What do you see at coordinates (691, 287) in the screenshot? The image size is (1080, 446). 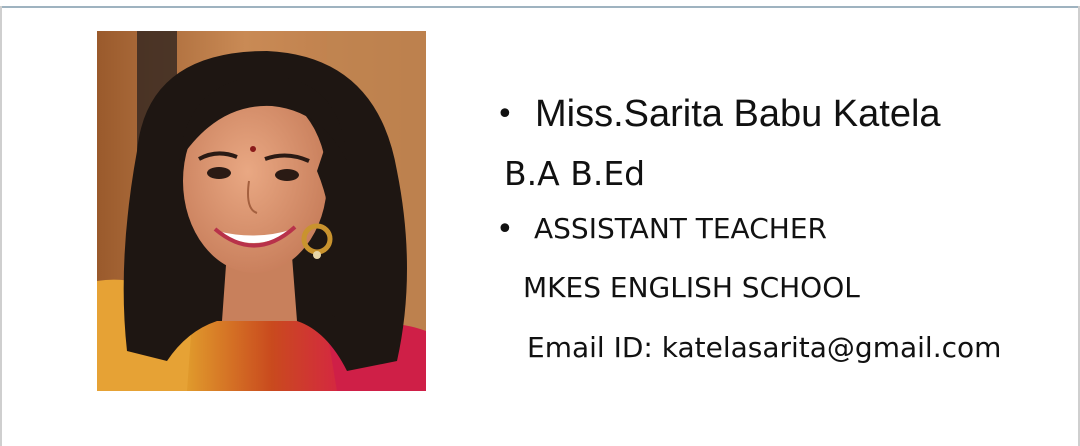 I see `school-name: MKES ENGLISH SCHOOL` at bounding box center [691, 287].